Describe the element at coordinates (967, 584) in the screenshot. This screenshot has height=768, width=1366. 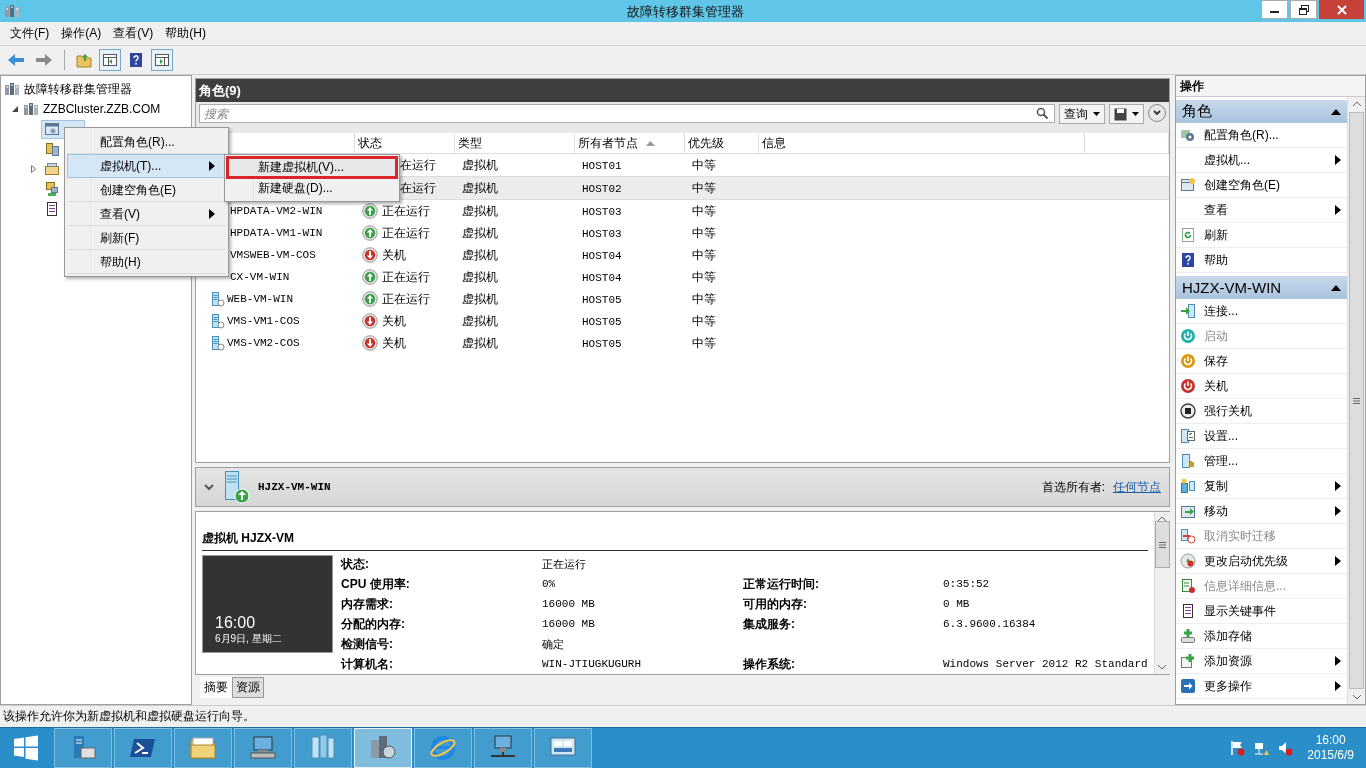
I see `property-value: 0:35:52` at that location.